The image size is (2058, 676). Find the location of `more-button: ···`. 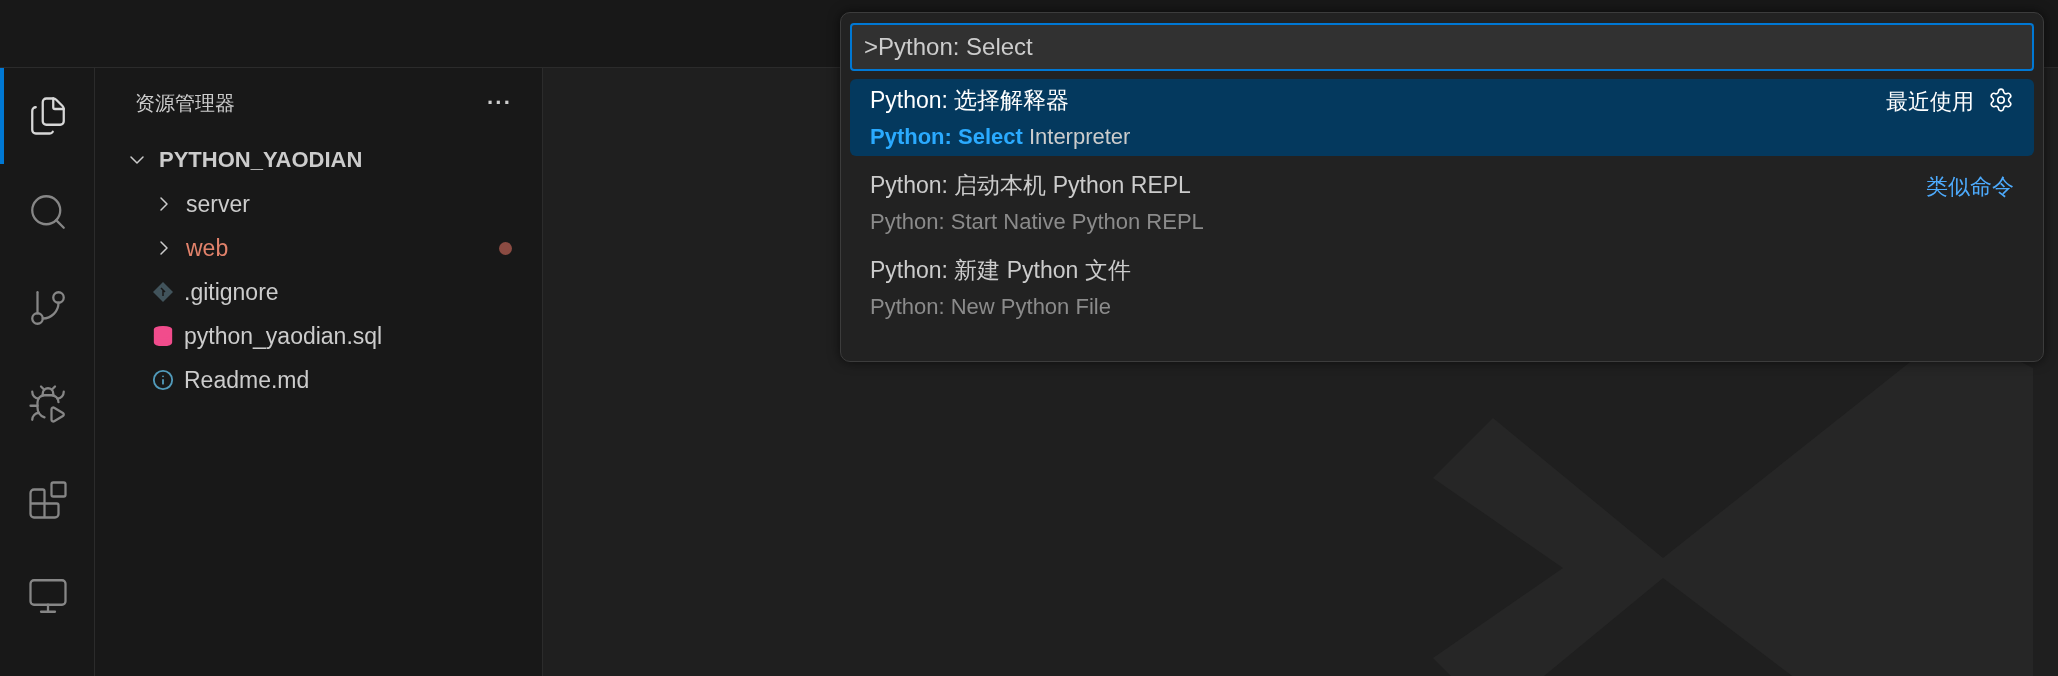

more-button: ··· is located at coordinates (499, 103).